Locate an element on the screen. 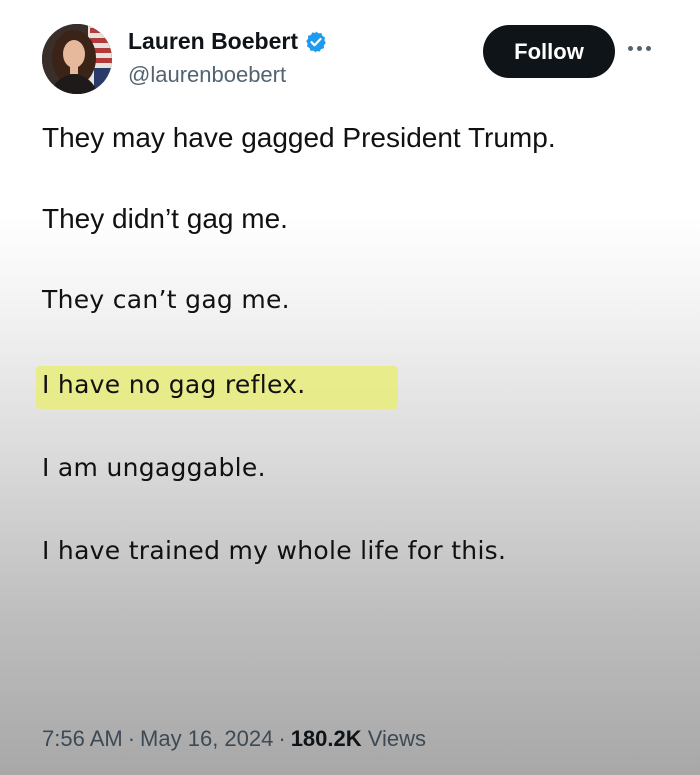  tweet-text-line: They can’t gag me. is located at coordinates (166, 299).